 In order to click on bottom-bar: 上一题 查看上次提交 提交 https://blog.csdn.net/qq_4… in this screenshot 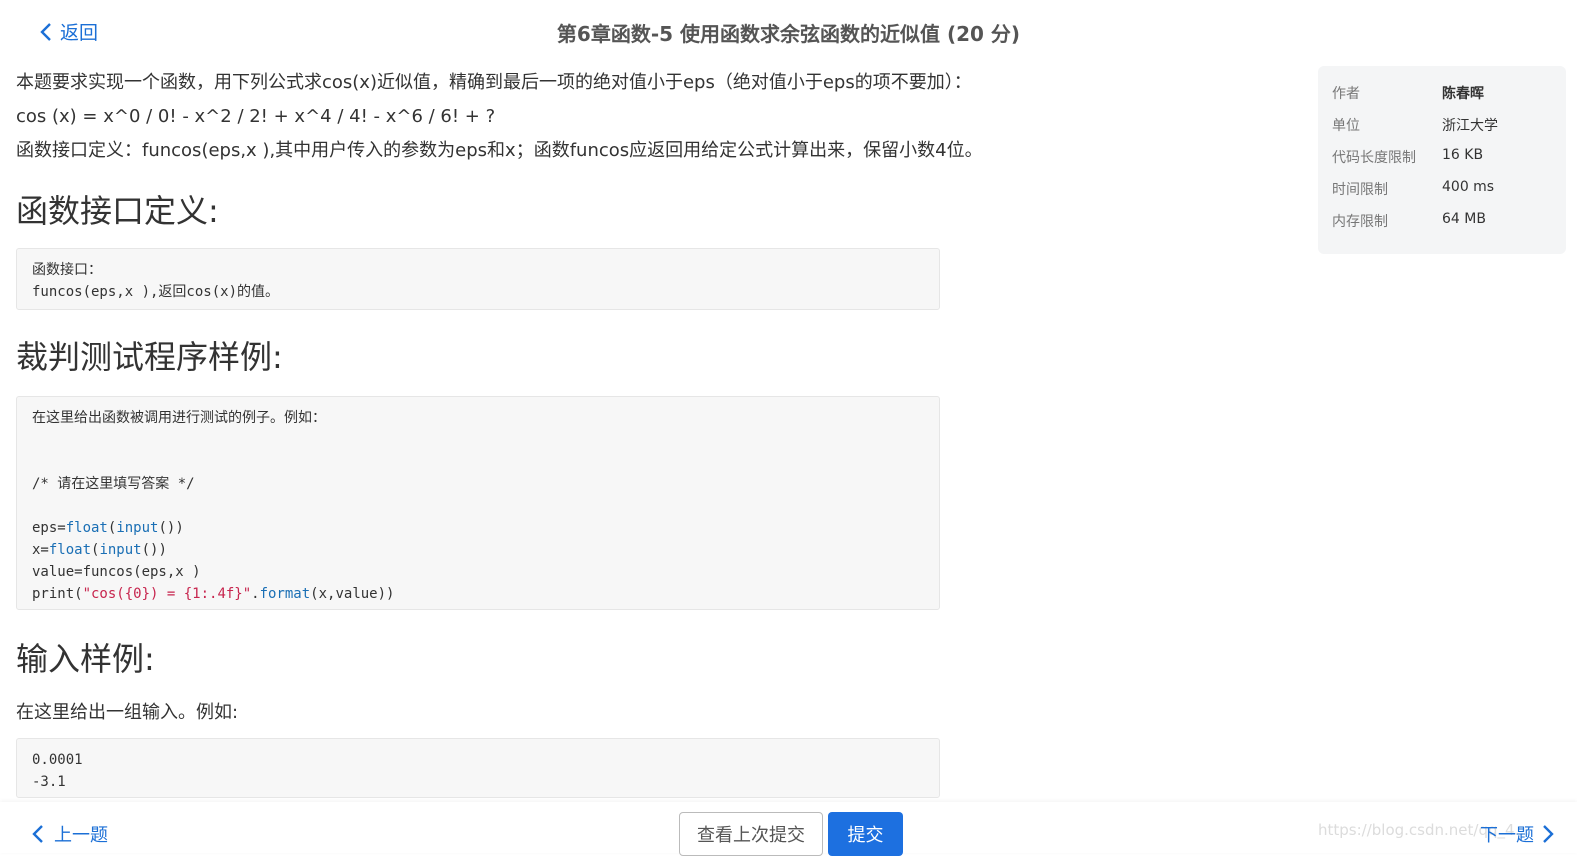, I will do `click(788, 829)`.